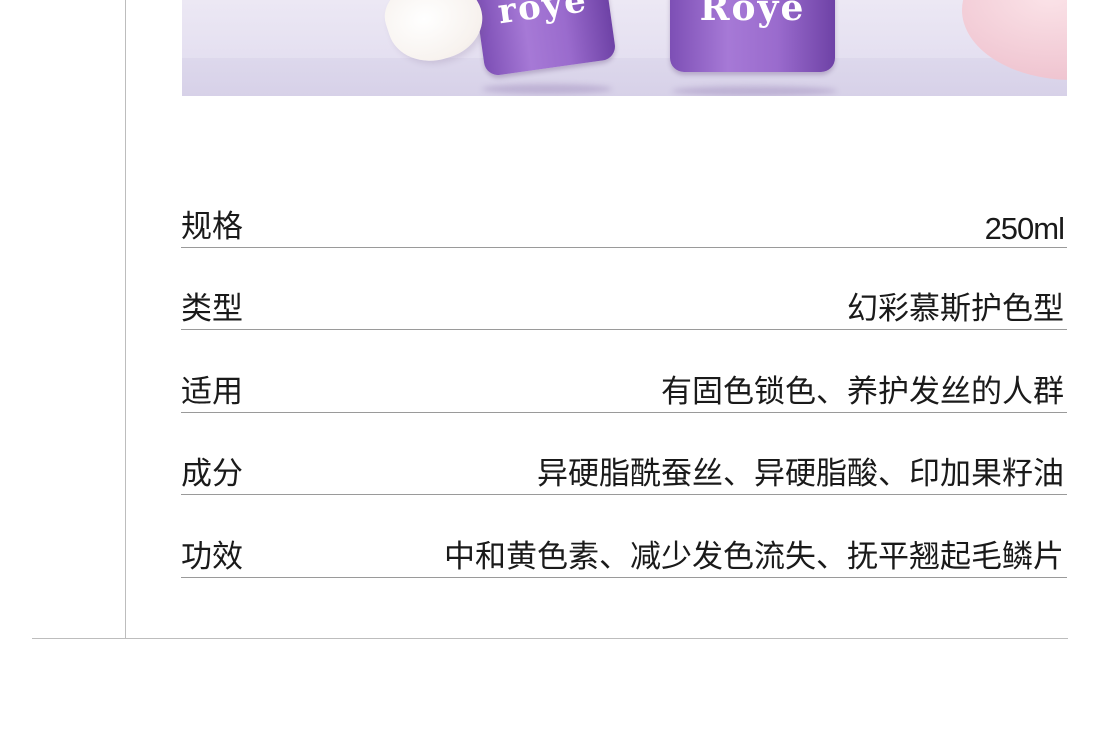  What do you see at coordinates (550, 638) in the screenshot?
I see `frame-horizontal-divider` at bounding box center [550, 638].